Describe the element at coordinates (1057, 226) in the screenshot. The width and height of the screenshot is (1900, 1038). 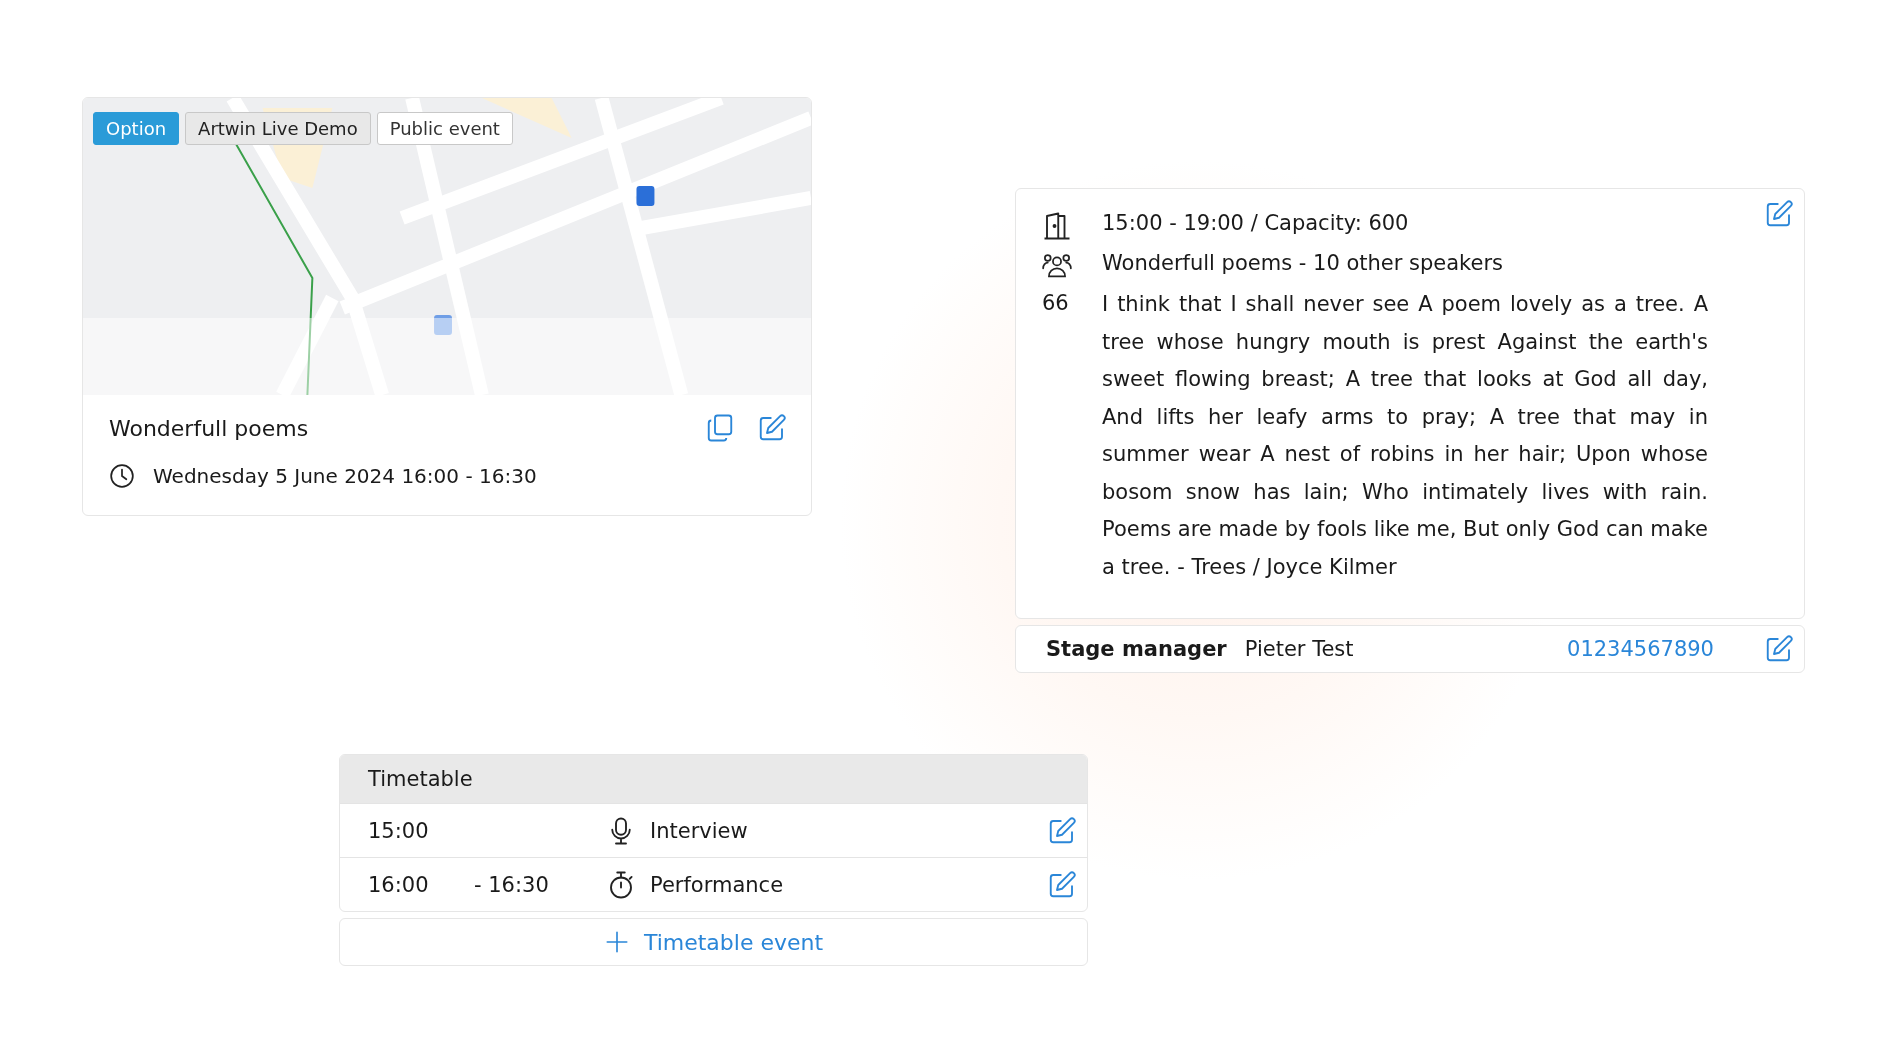
I see `door-icon` at that location.